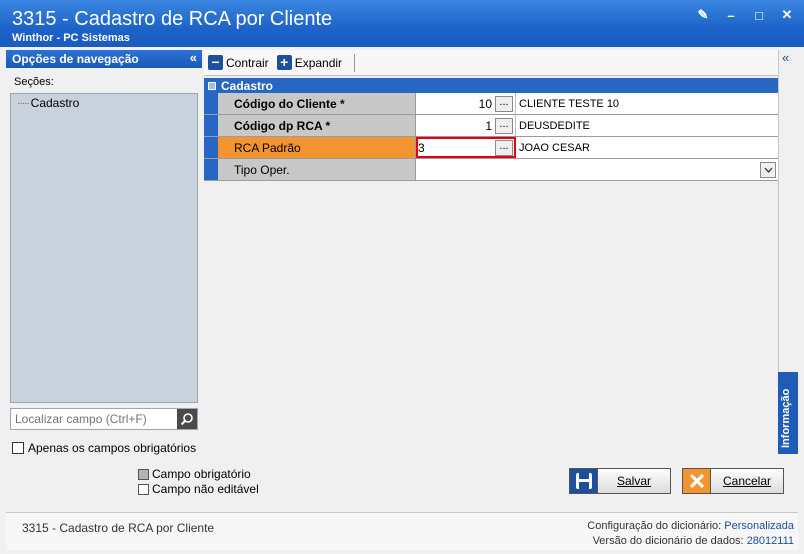  I want to click on search-icon, so click(186, 419).